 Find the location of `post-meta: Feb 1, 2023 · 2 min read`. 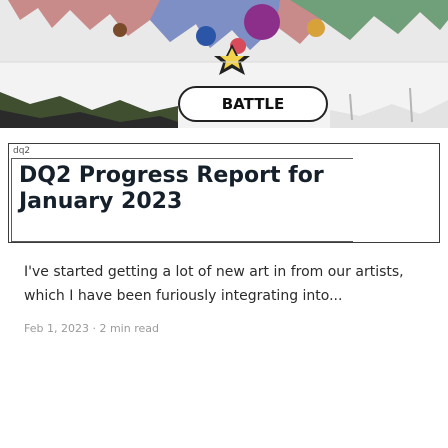

post-meta: Feb 1, 2023 · 2 min read is located at coordinates (91, 328).